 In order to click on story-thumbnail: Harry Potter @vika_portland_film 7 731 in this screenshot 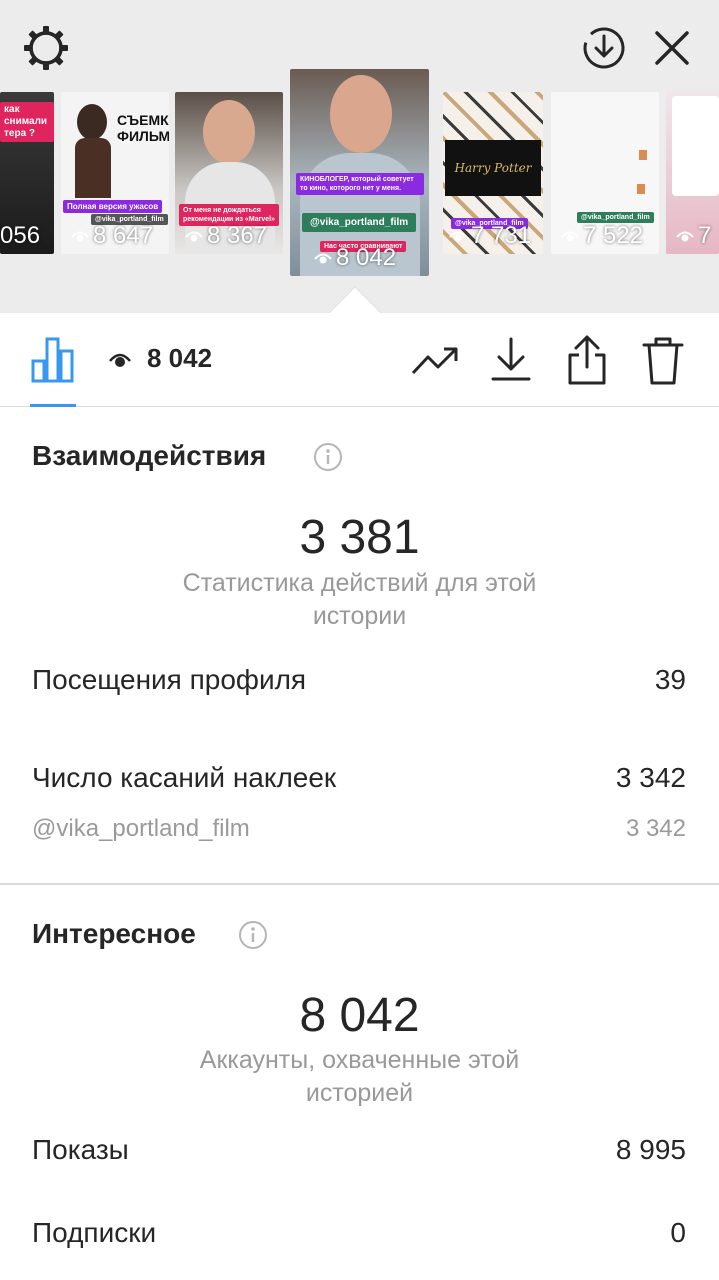, I will do `click(493, 173)`.